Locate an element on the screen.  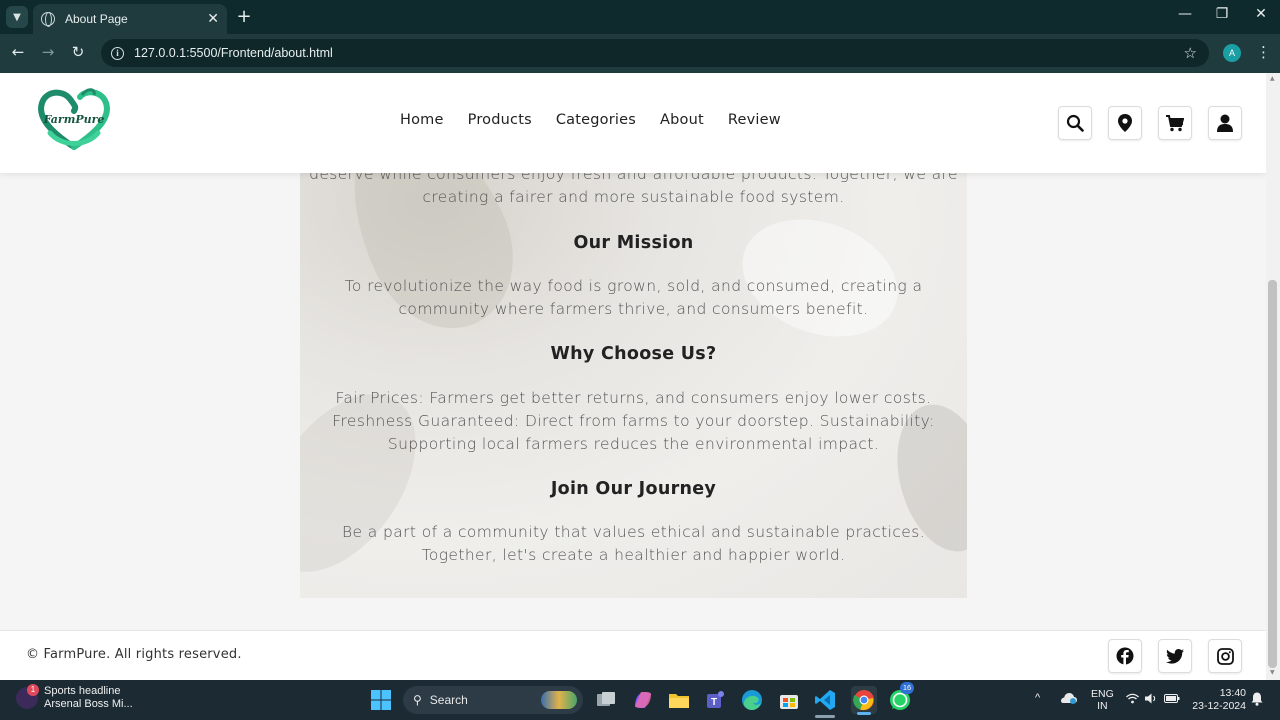
instagram-link is located at coordinates (1225, 656).